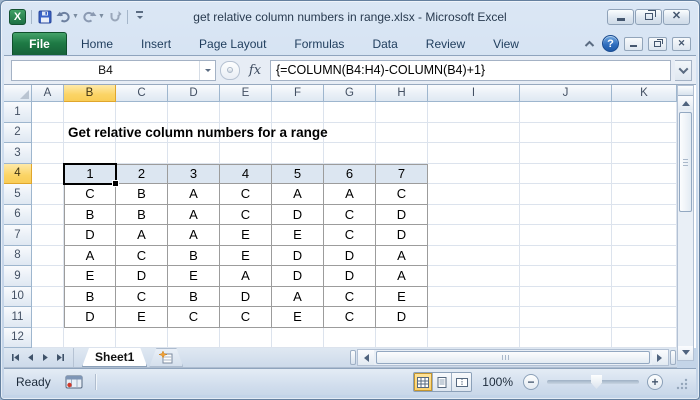  I want to click on cell-K3, so click(644, 153).